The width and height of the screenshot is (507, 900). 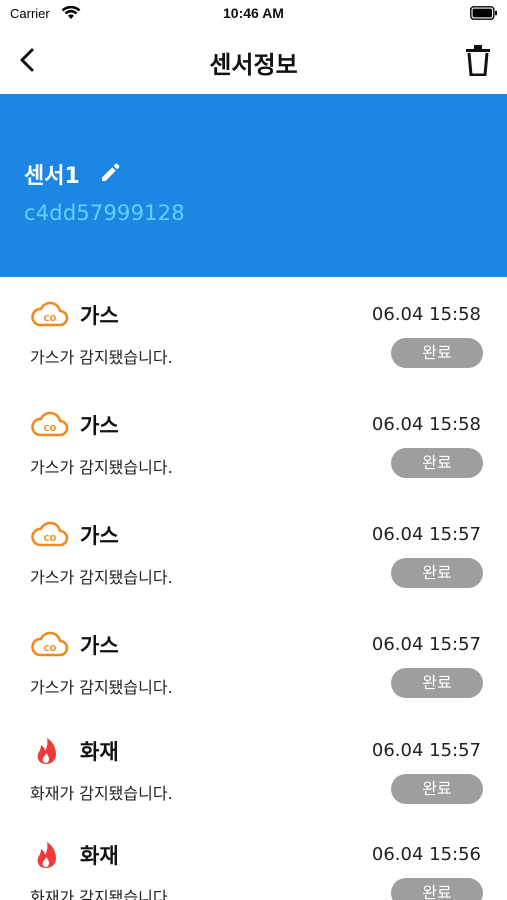 What do you see at coordinates (52, 176) in the screenshot?
I see `sensor-name: 센서1` at bounding box center [52, 176].